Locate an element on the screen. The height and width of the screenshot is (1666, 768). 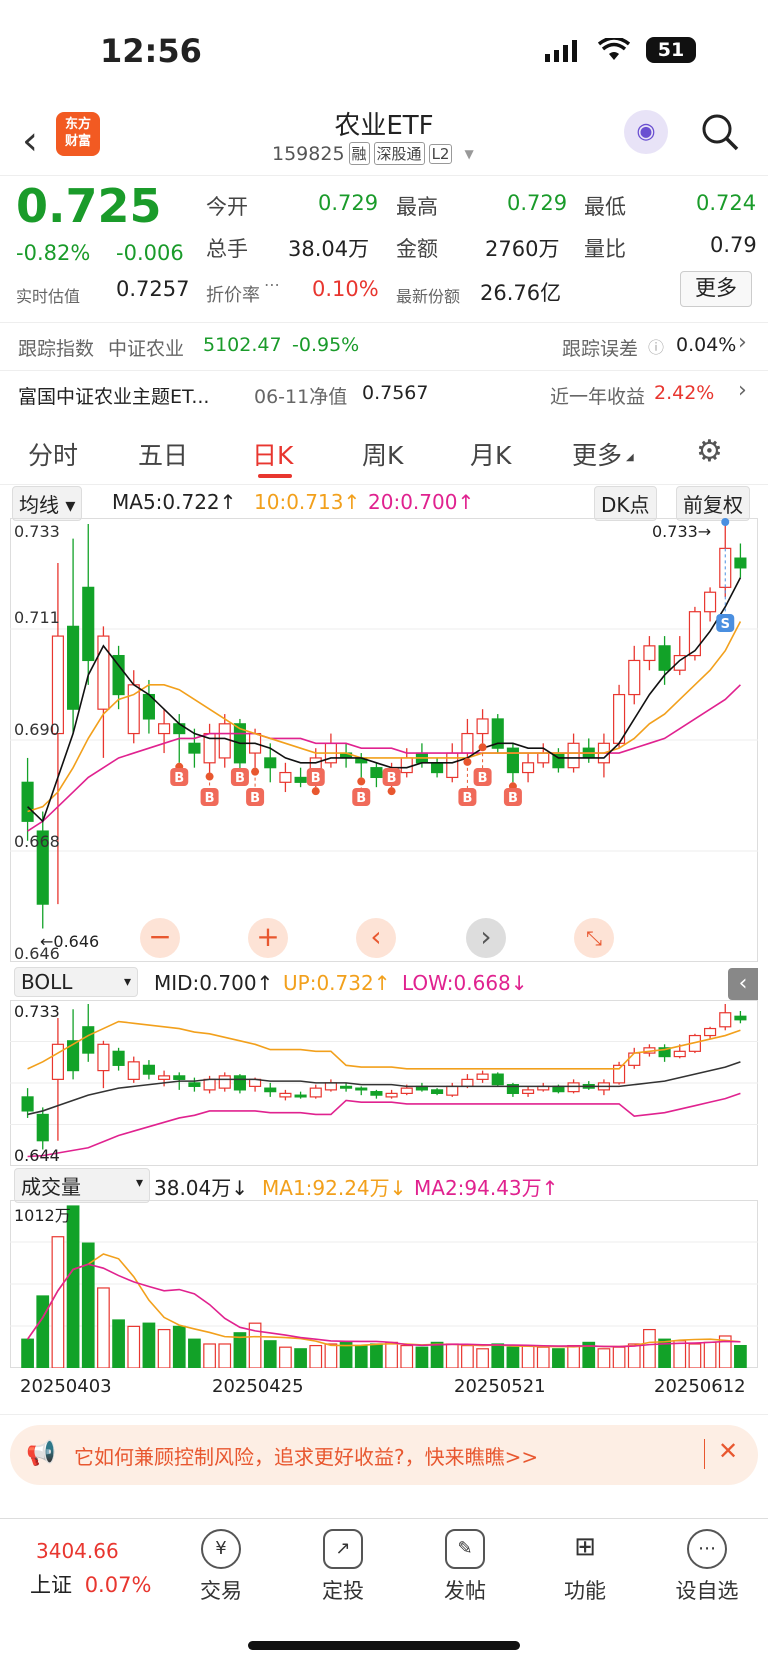
promo-banner: 📢 它如何兼顾控制风险，追求更好收益?，快来瞧瞧>> ✕ is located at coordinates (384, 1455).